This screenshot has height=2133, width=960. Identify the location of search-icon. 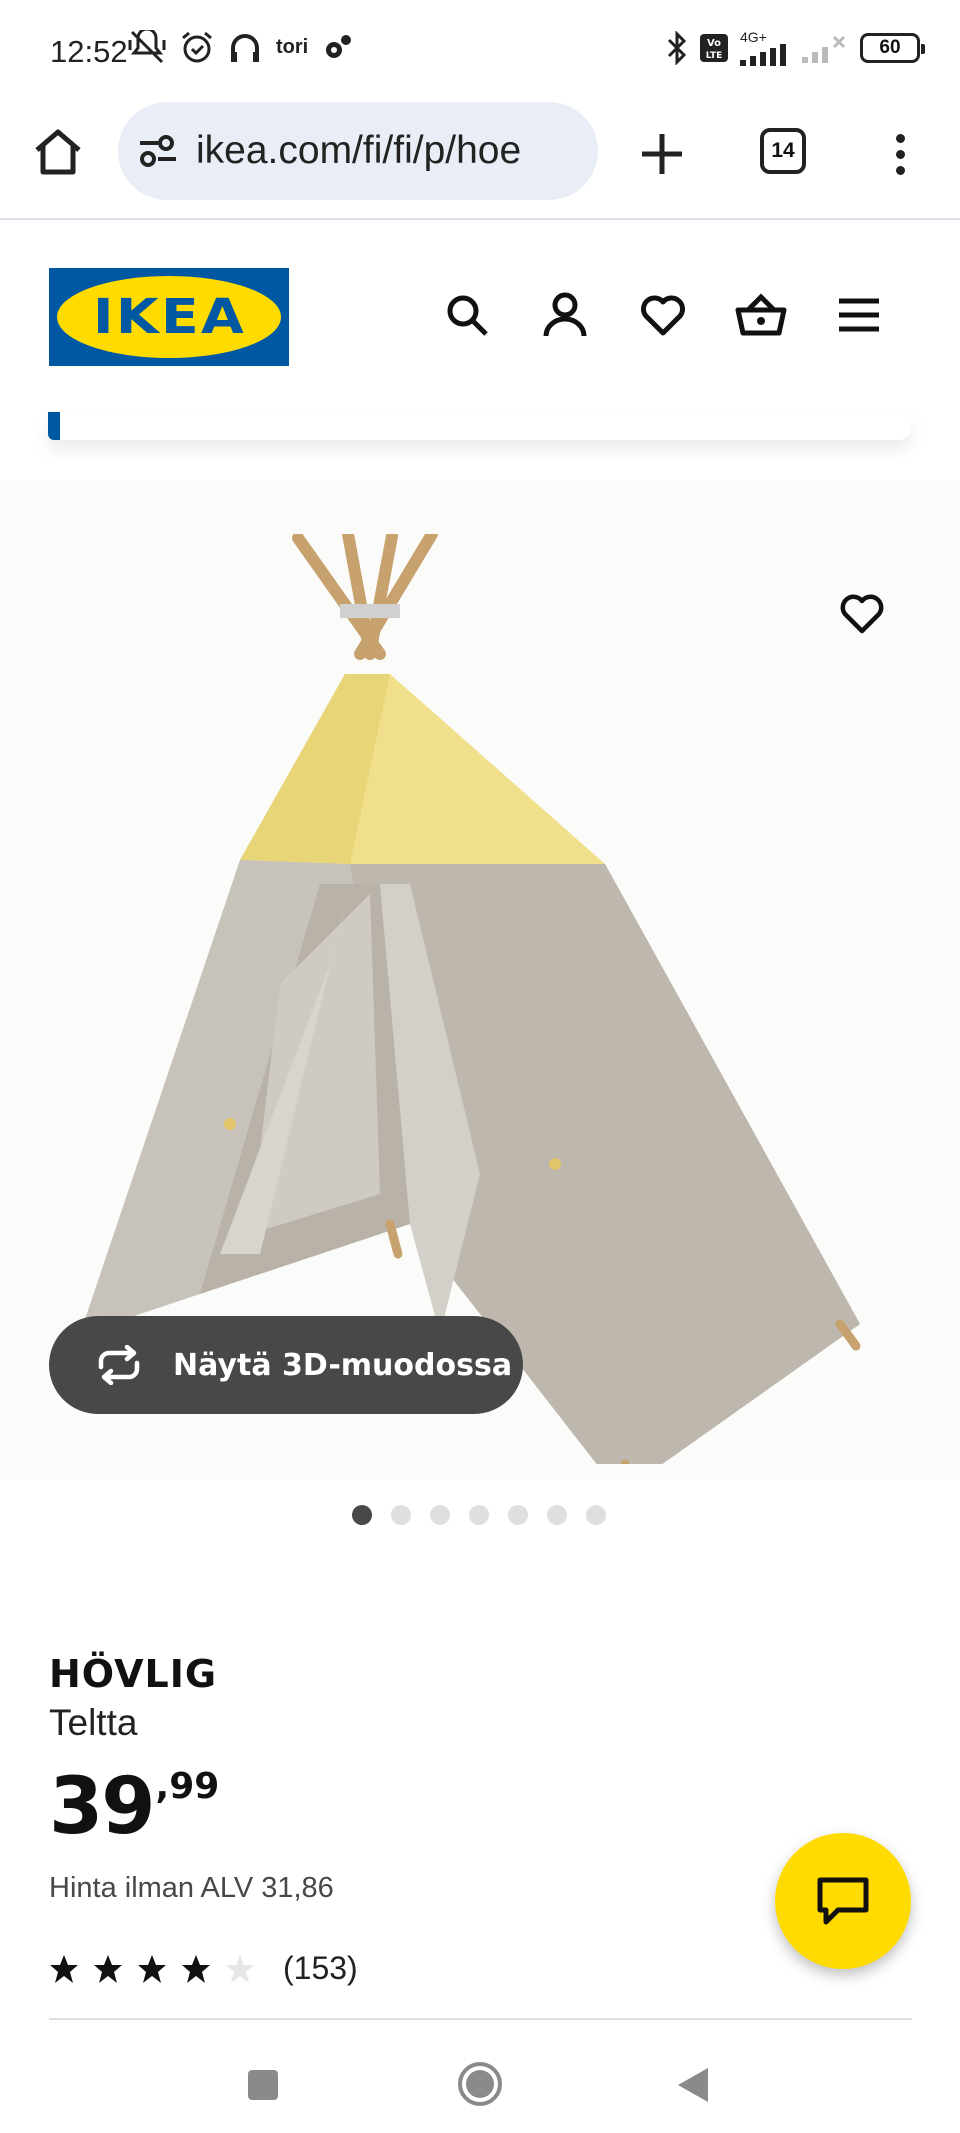
(467, 315).